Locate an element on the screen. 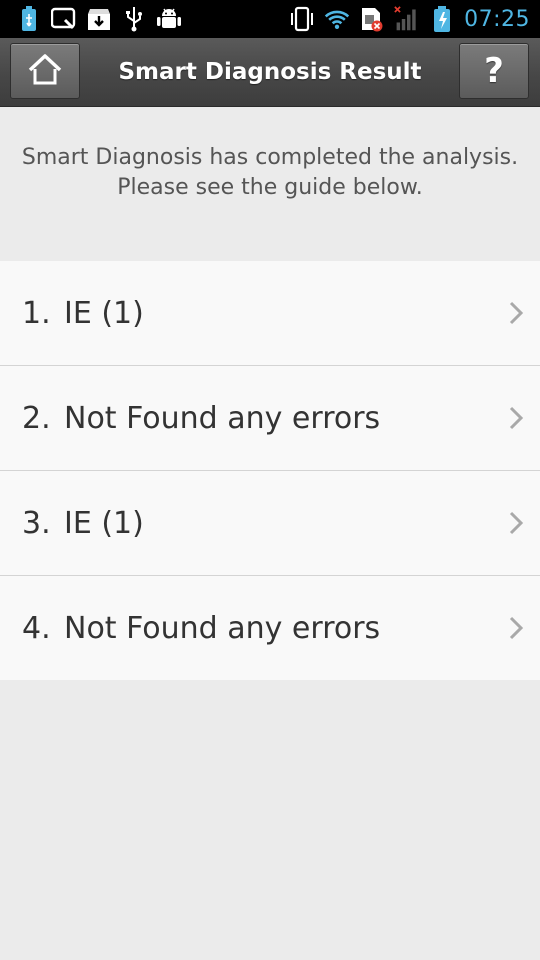  home-button is located at coordinates (45, 71).